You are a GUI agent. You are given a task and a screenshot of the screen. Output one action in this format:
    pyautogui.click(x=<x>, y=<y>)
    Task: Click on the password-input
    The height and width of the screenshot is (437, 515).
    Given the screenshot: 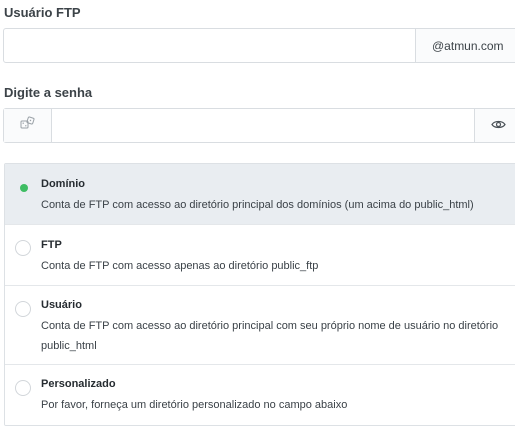 What is the action you would take?
    pyautogui.click(x=263, y=125)
    